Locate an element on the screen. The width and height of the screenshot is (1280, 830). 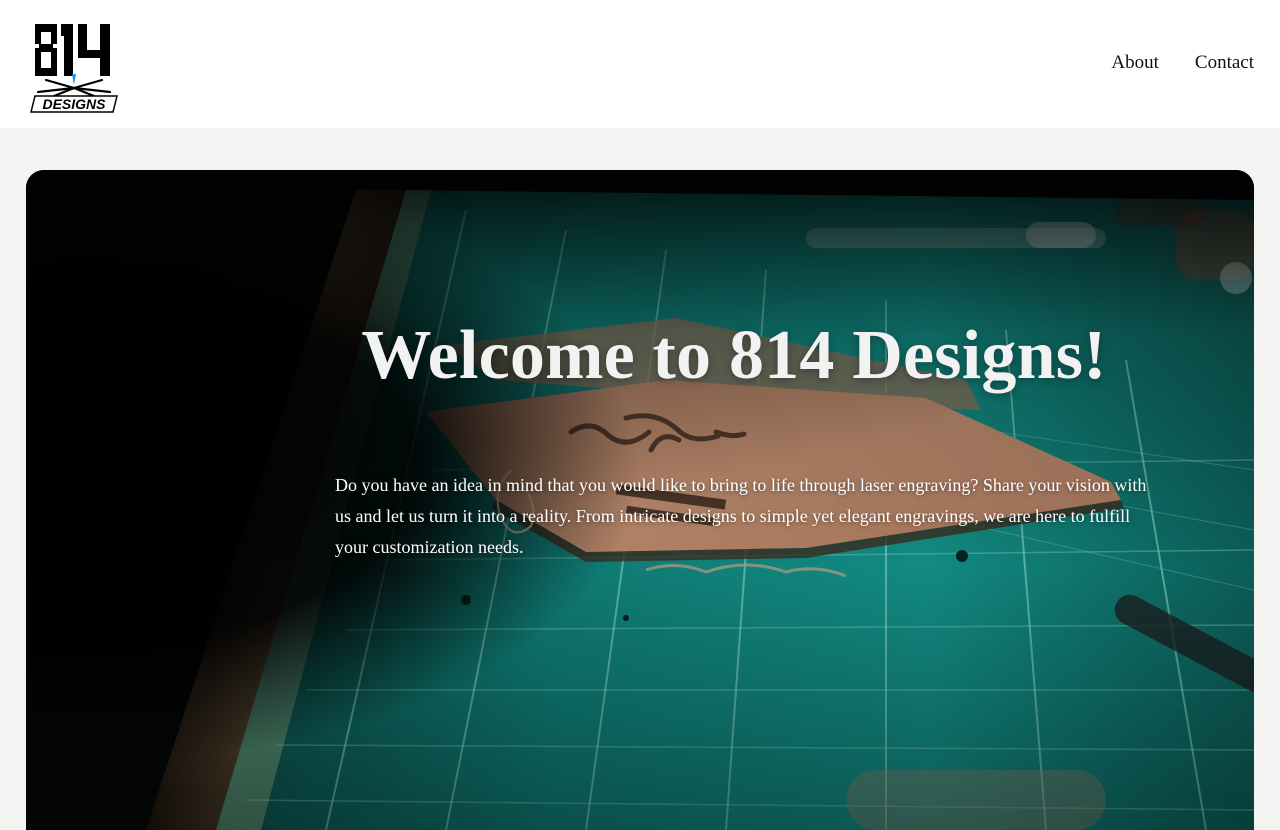
brand-logo: DESIGNS 814 is located at coordinates (74, 68).